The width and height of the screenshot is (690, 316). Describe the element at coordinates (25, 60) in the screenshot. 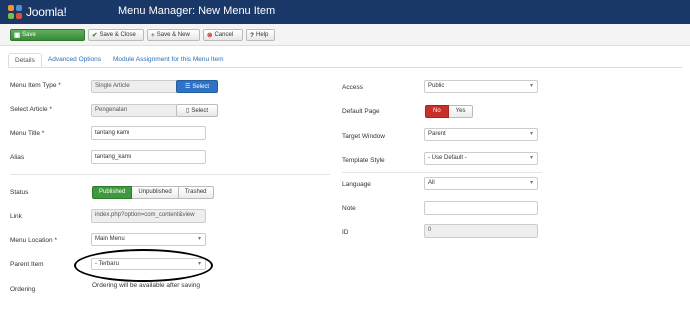

I see `tab-details: Details` at that location.